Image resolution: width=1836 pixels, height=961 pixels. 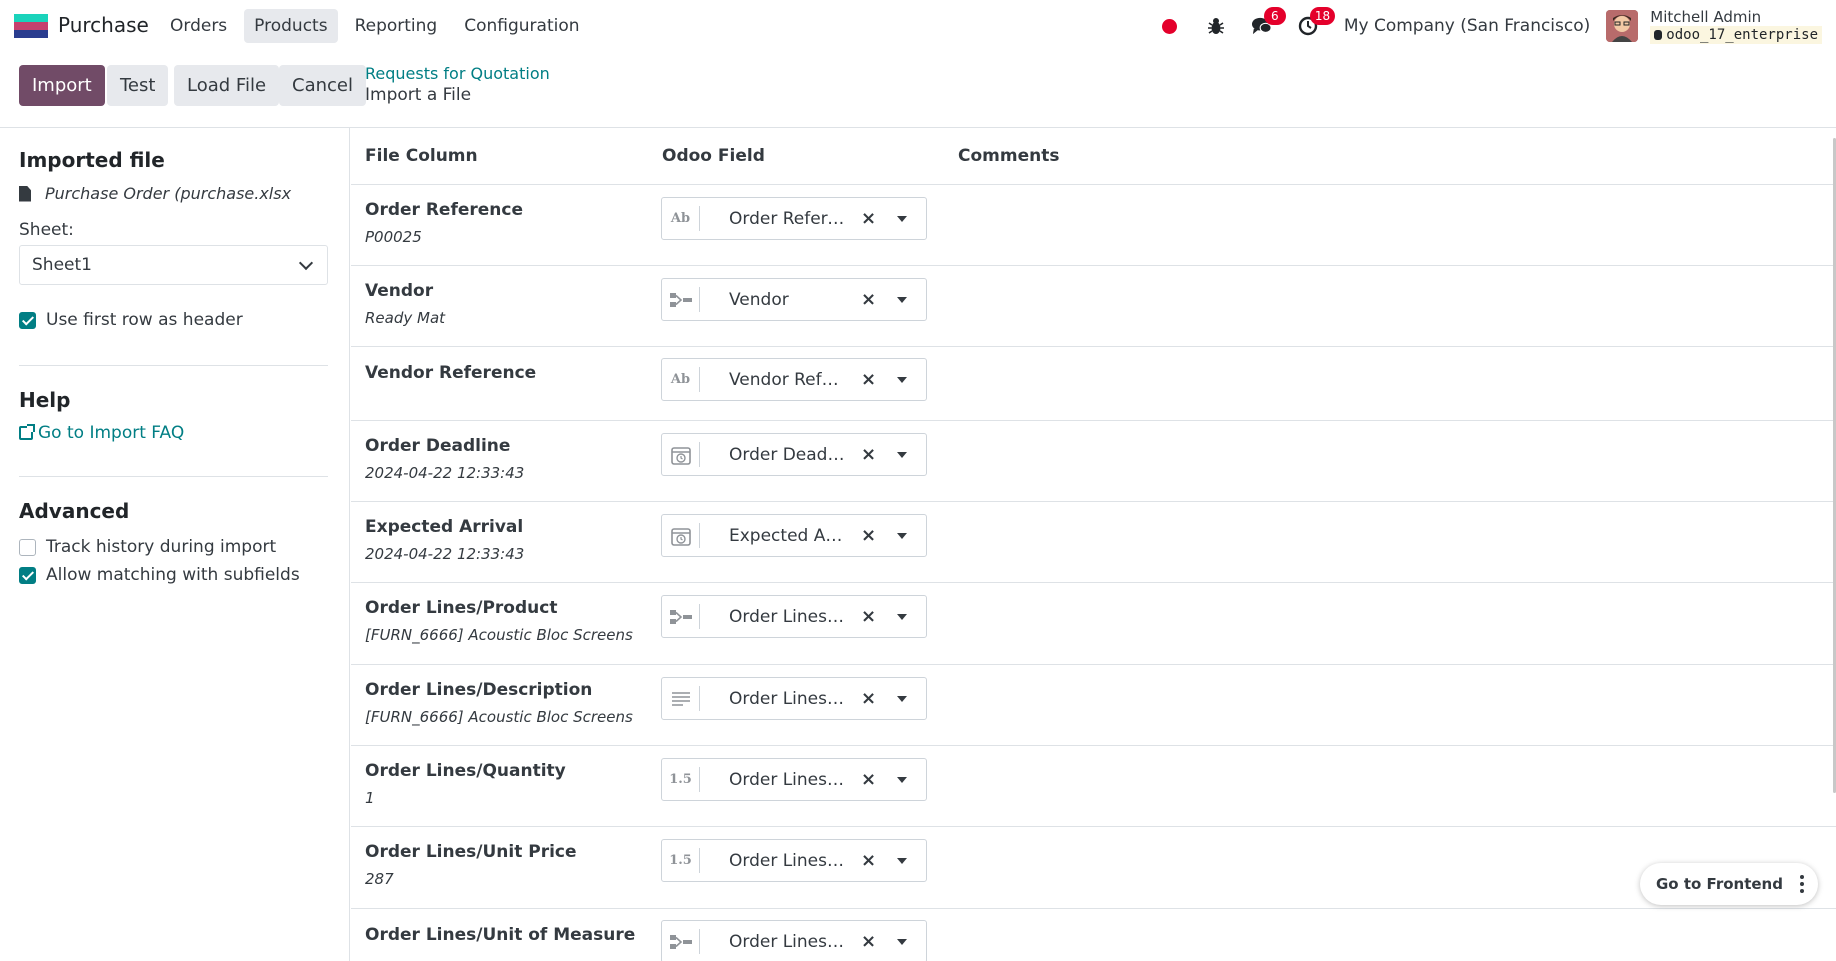 What do you see at coordinates (521, 26) in the screenshot?
I see `menu-configuration: Configuration` at bounding box center [521, 26].